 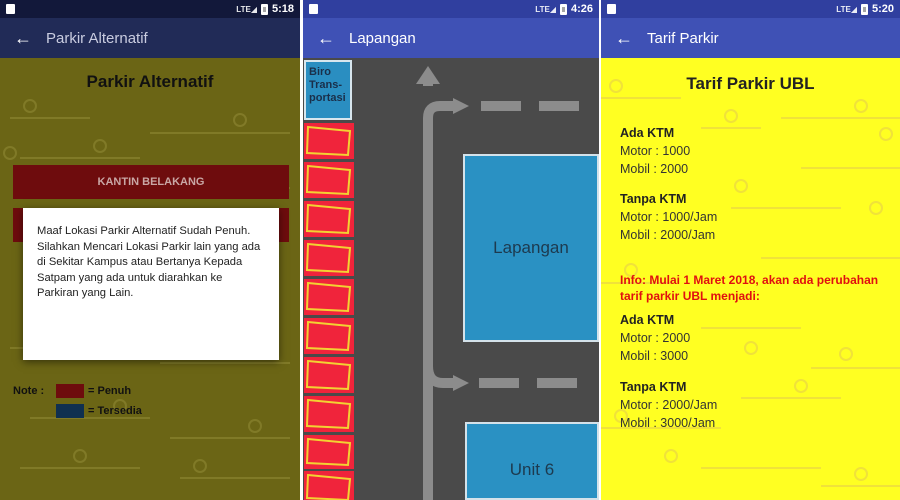 What do you see at coordinates (110, 391) in the screenshot?
I see `penuh-label: = Penuh` at bounding box center [110, 391].